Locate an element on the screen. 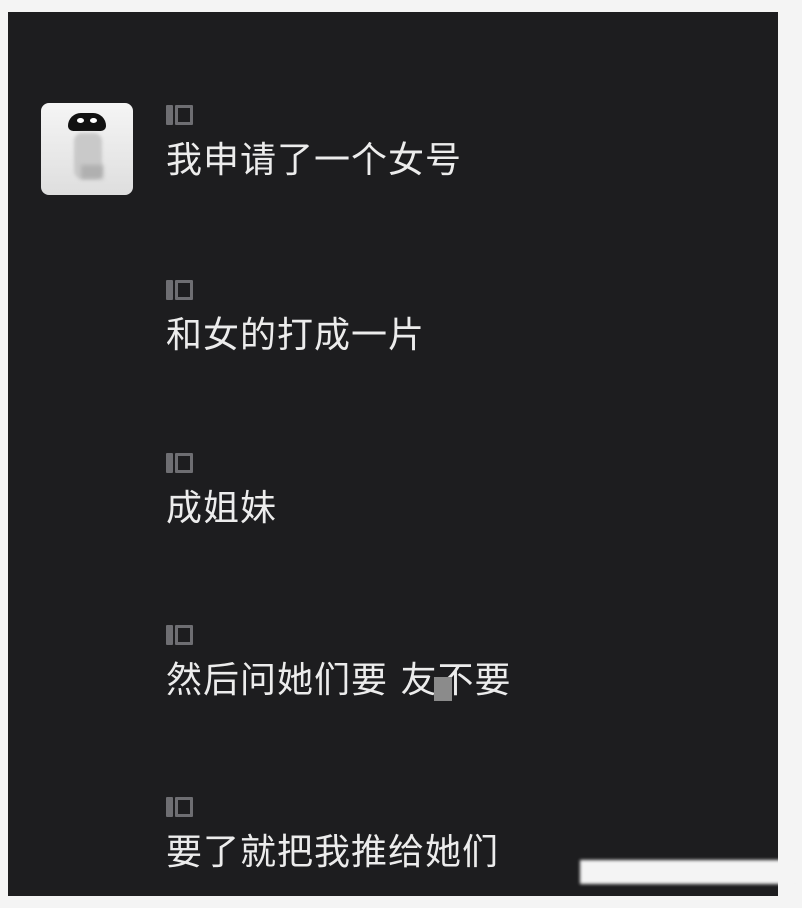 The image size is (802, 908). blurred-timestamp is located at coordinates (534, 49).